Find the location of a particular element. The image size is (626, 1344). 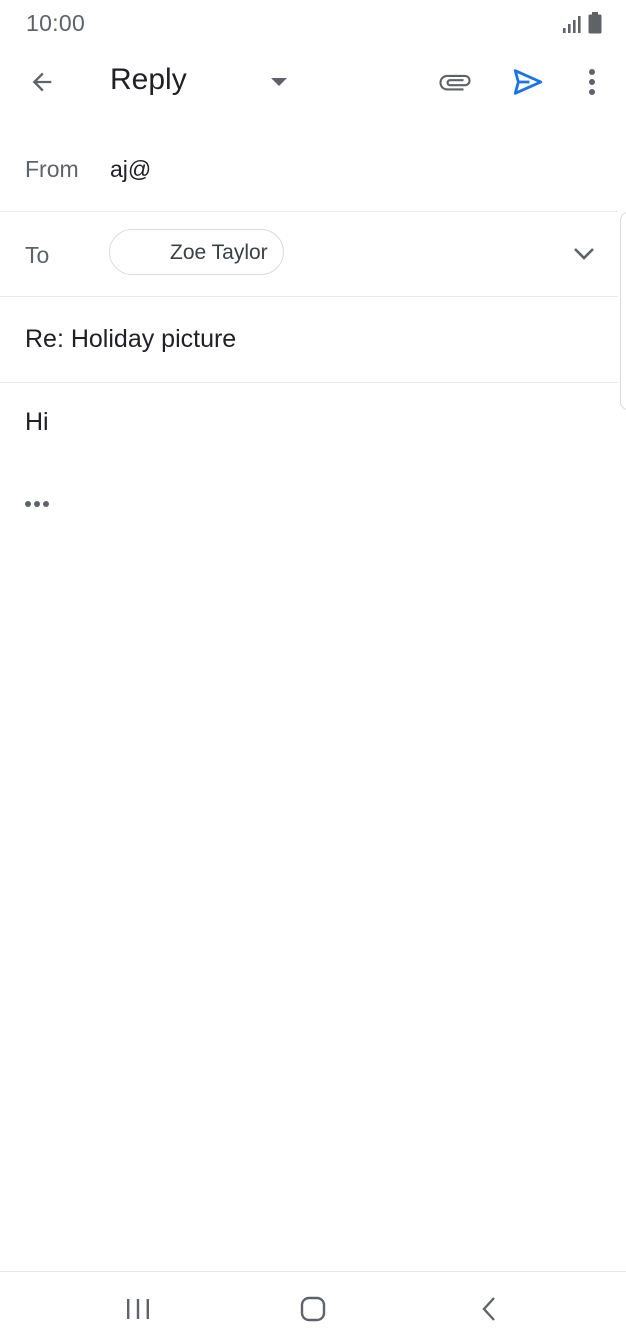

send-icon is located at coordinates (528, 82).